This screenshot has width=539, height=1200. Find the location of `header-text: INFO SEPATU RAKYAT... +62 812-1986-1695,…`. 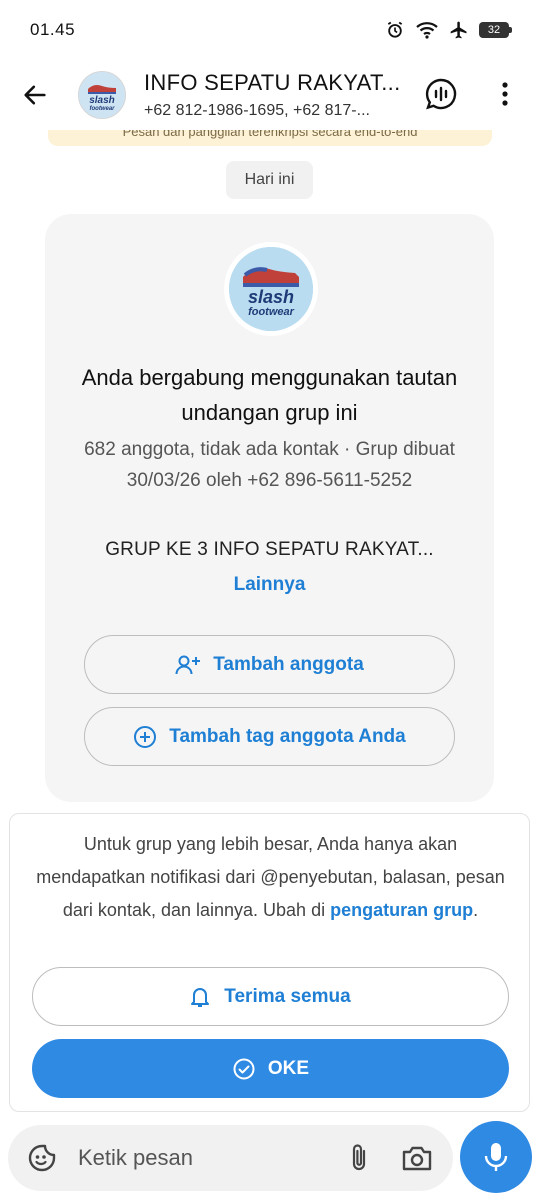

header-text: INFO SEPATU RAKYAT... +62 812-1986-1695,… is located at coordinates (274, 95).